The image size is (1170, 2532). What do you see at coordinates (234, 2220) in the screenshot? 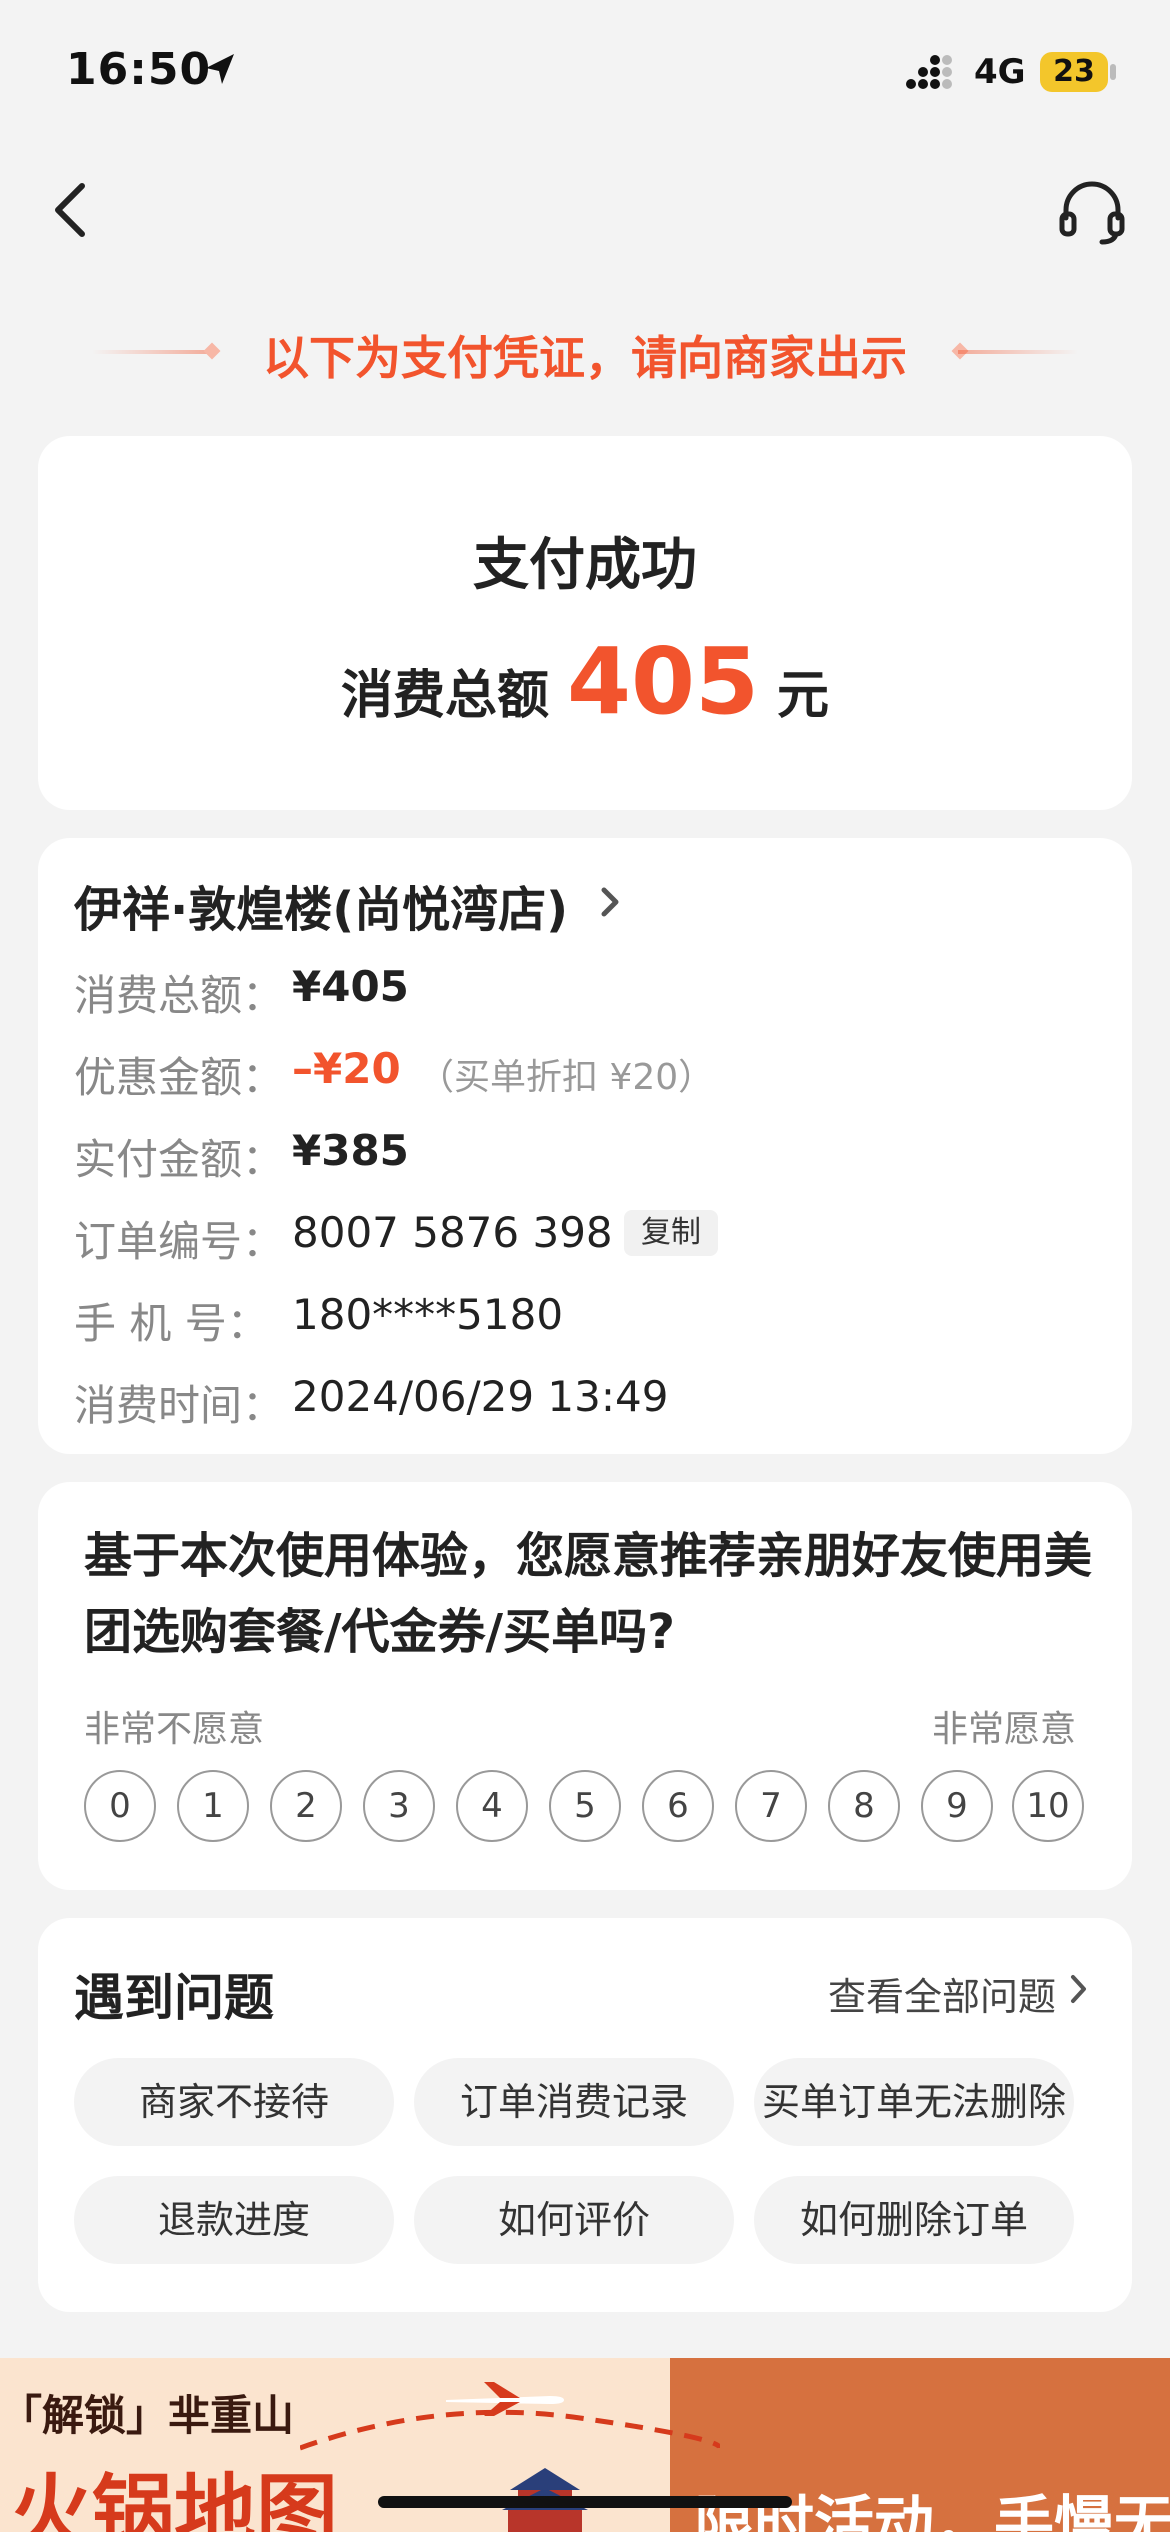
I see `help-chip: 退款进度` at bounding box center [234, 2220].